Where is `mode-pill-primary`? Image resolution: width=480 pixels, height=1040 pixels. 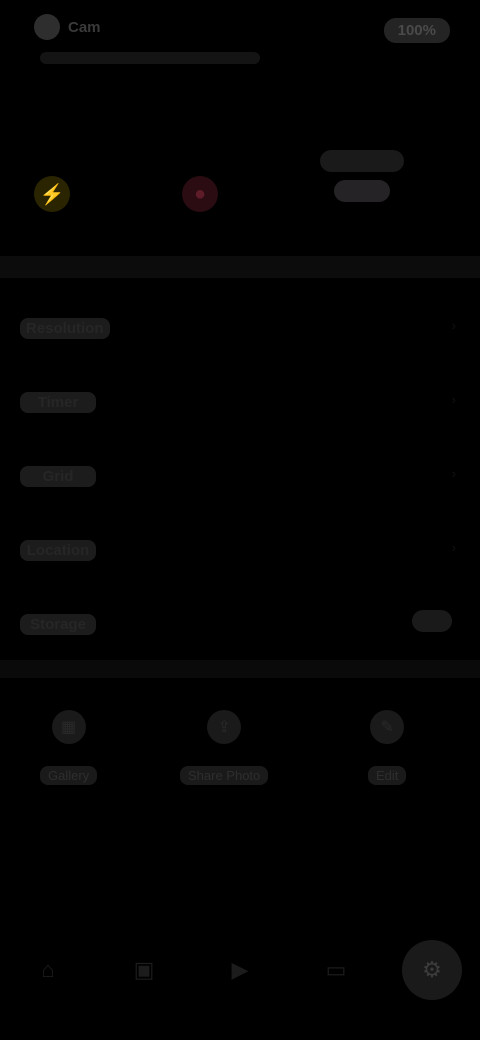
mode-pill-primary is located at coordinates (362, 161).